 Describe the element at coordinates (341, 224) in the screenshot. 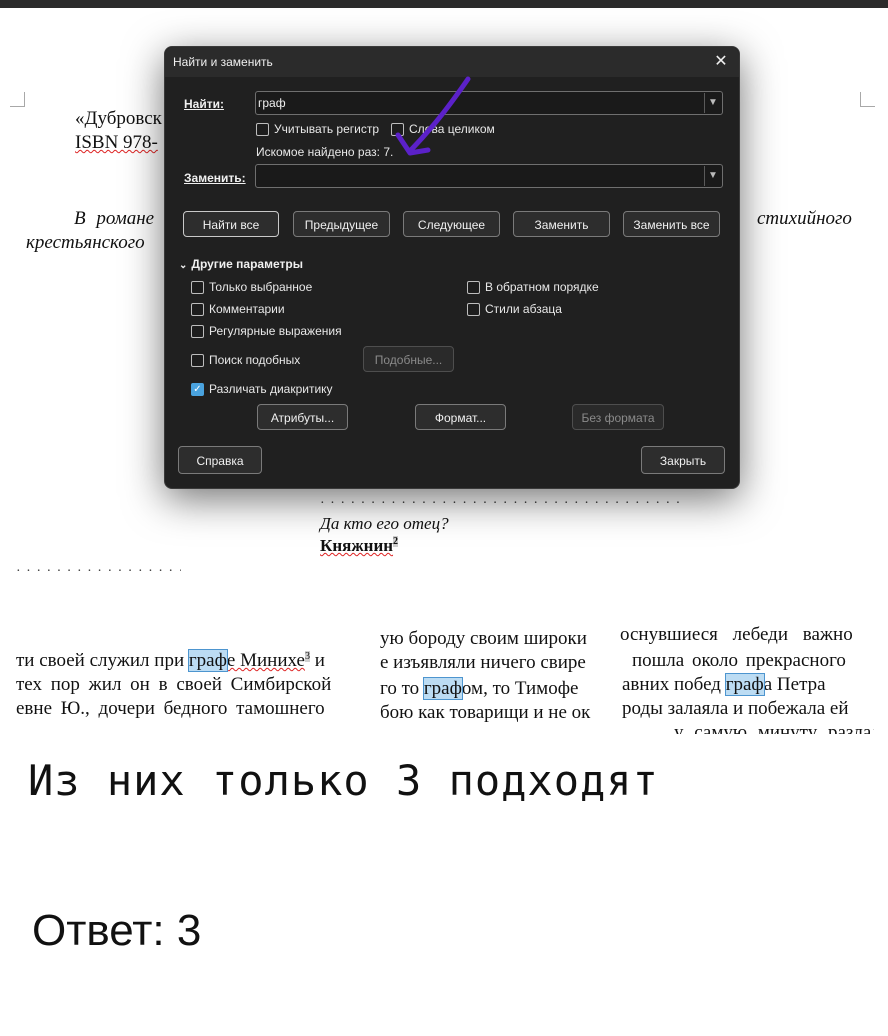

I see `previous-button: Предыдущее` at that location.